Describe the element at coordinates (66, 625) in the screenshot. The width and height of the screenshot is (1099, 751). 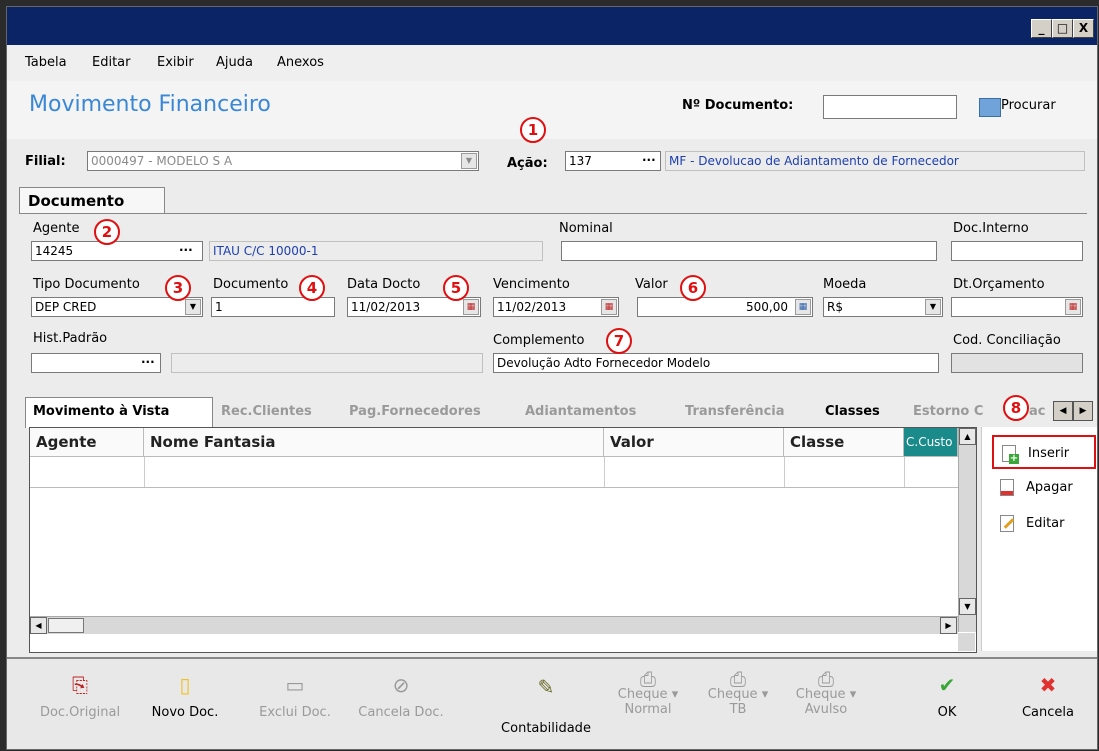
I see `scroll-thumb` at that location.